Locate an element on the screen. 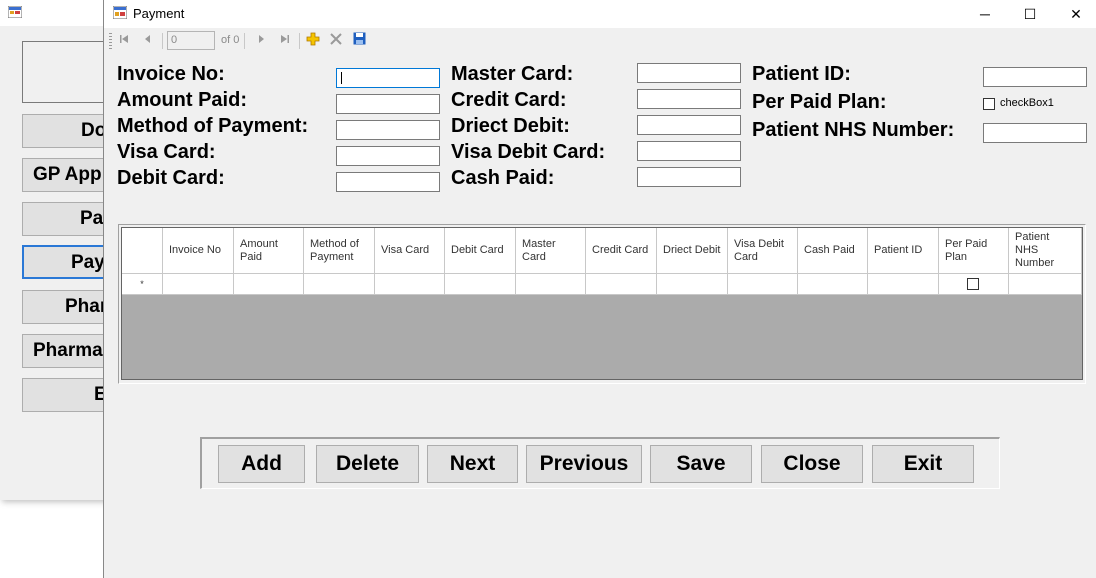 The height and width of the screenshot is (578, 1096). move-next-icon is located at coordinates (261, 39).